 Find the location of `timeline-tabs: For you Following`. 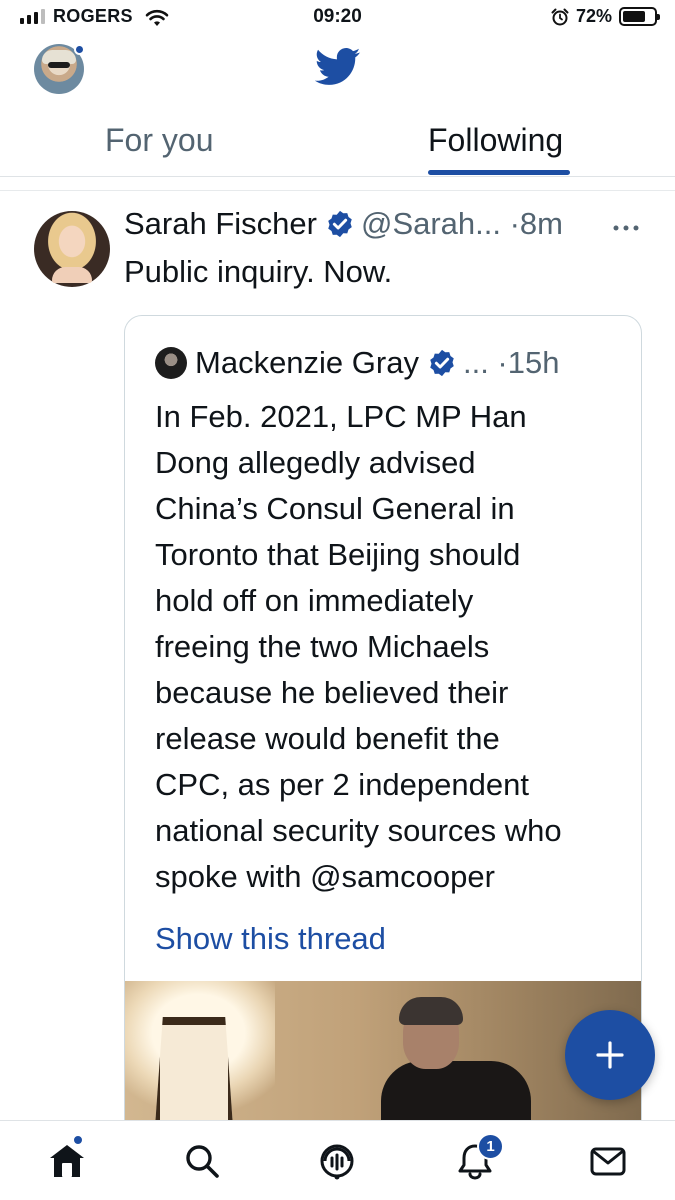

timeline-tabs: For you Following is located at coordinates (337, 145).